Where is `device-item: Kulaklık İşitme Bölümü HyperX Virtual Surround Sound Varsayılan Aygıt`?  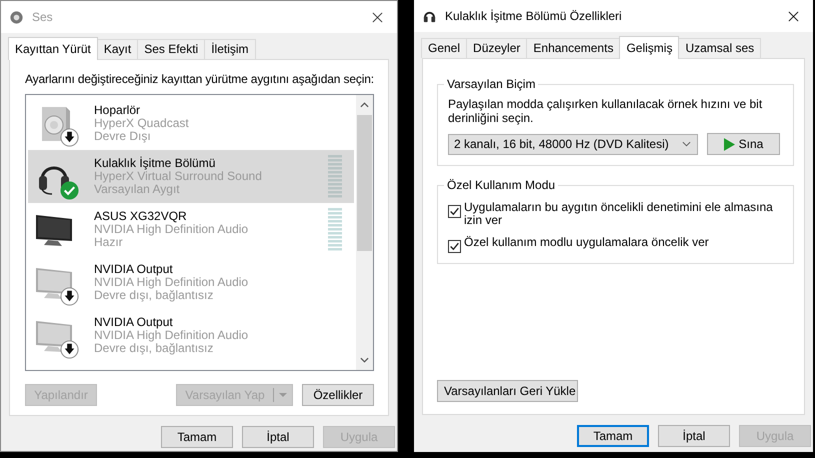
device-item: Kulaklık İşitme Bölümü HyperX Virtual Surround Sound Varsayılan Aygıt is located at coordinates (191, 176).